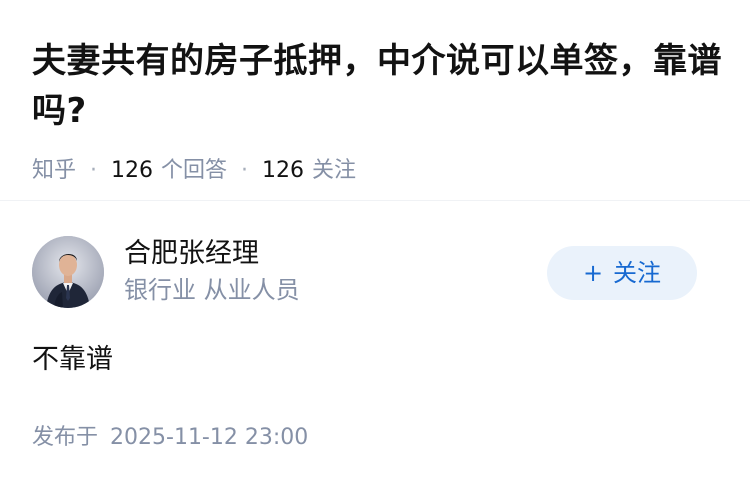 The height and width of the screenshot is (490, 750). What do you see at coordinates (283, 170) in the screenshot?
I see `followers-count: 126` at bounding box center [283, 170].